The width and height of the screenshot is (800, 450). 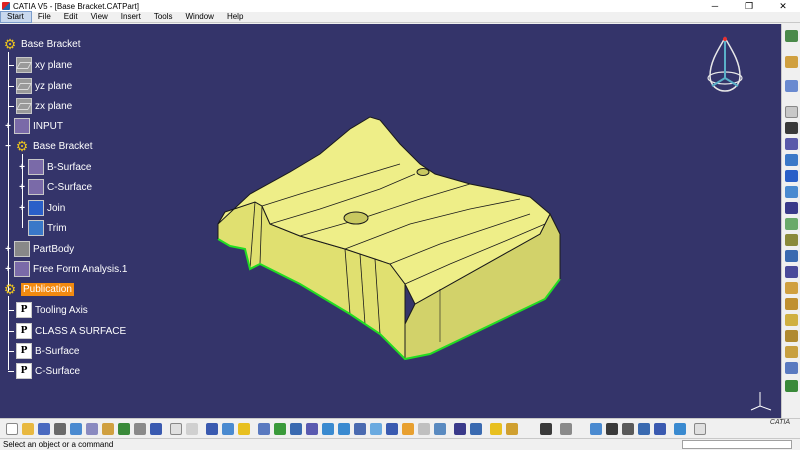 I want to click on tree-node-c-surface: C-Surface, so click(x=60, y=187).